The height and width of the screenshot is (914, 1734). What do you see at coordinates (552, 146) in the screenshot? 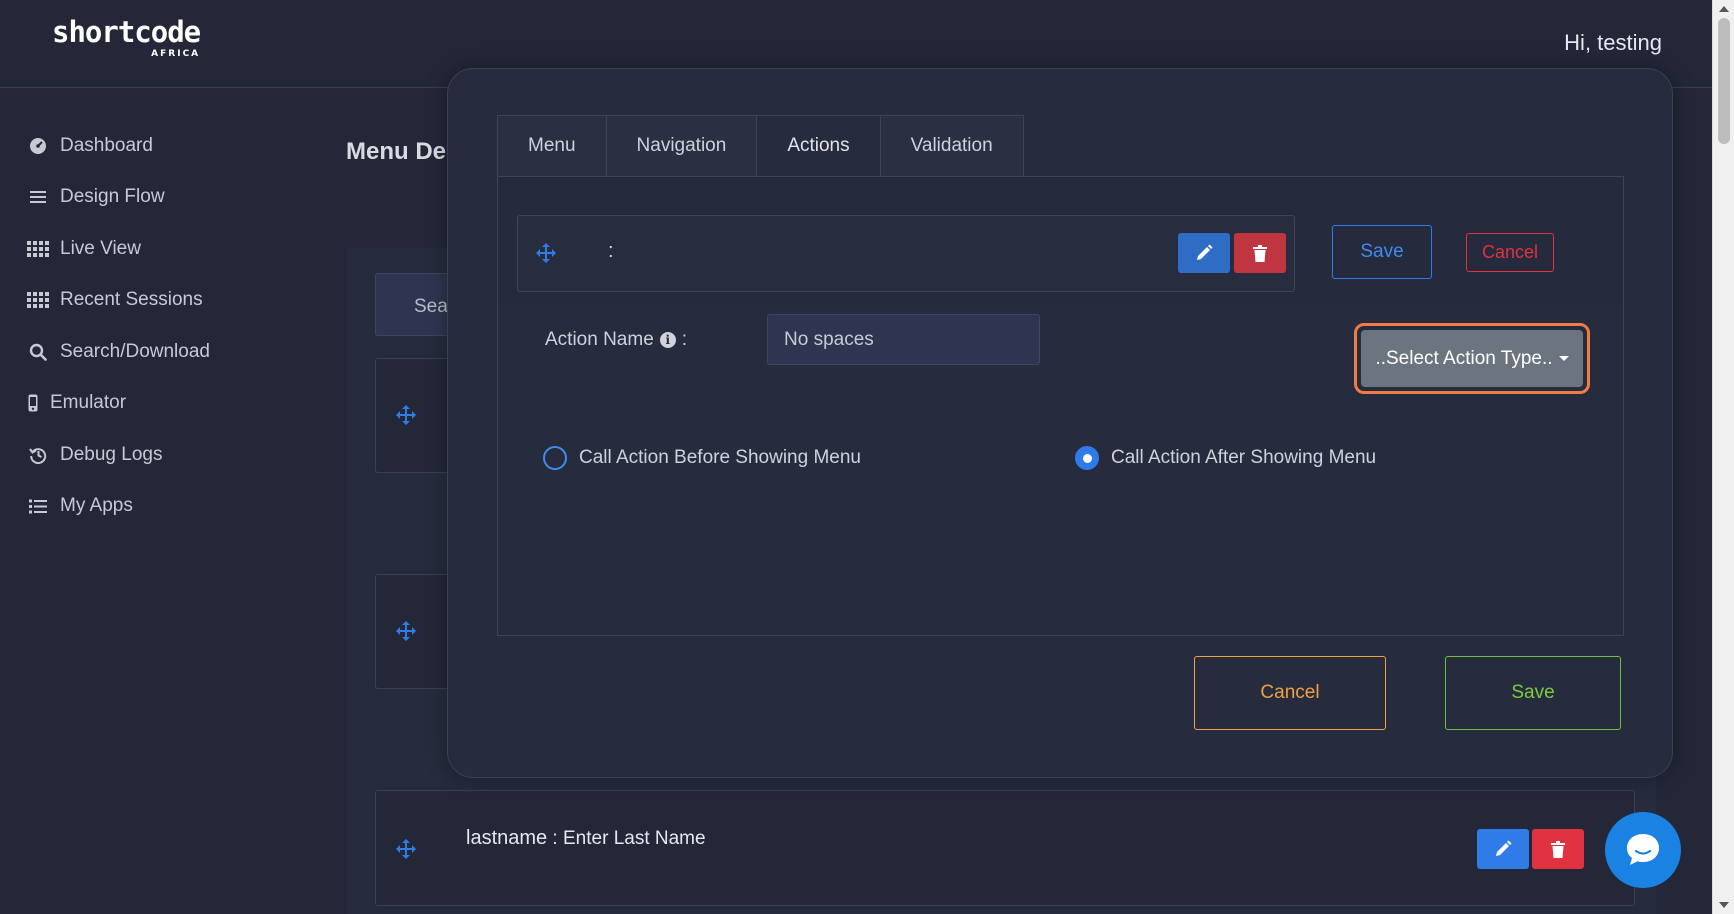
I see `tab-menu: Menu` at bounding box center [552, 146].